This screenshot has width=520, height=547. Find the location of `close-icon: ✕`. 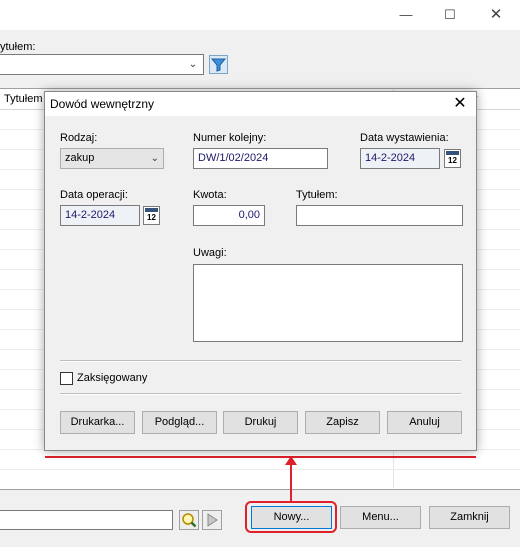

close-icon: ✕ is located at coordinates (496, 15).